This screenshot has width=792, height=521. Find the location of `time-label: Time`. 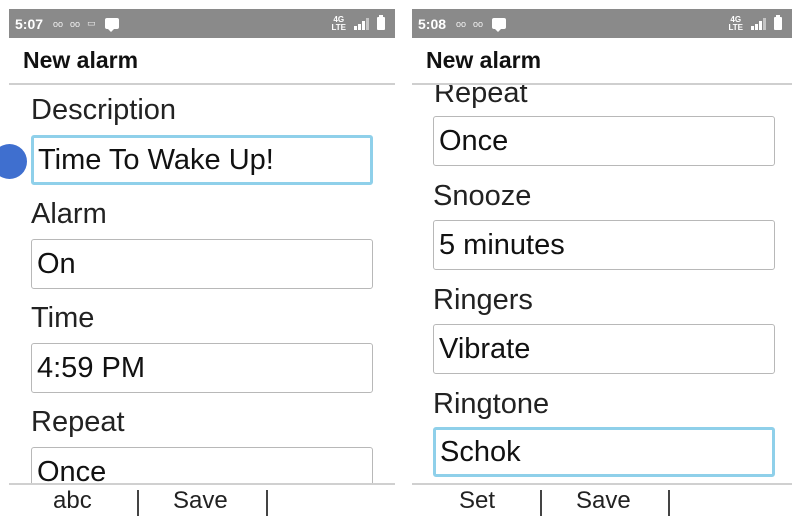

time-label: Time is located at coordinates (63, 318).